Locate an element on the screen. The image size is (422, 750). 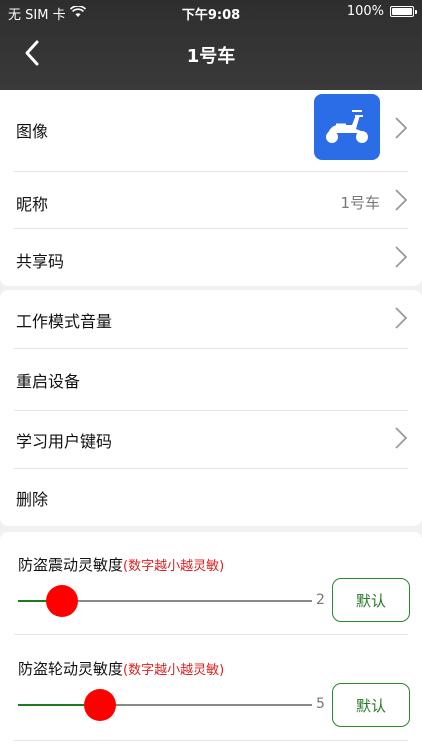
restart-device-label: 重启设备 is located at coordinates (48, 381).